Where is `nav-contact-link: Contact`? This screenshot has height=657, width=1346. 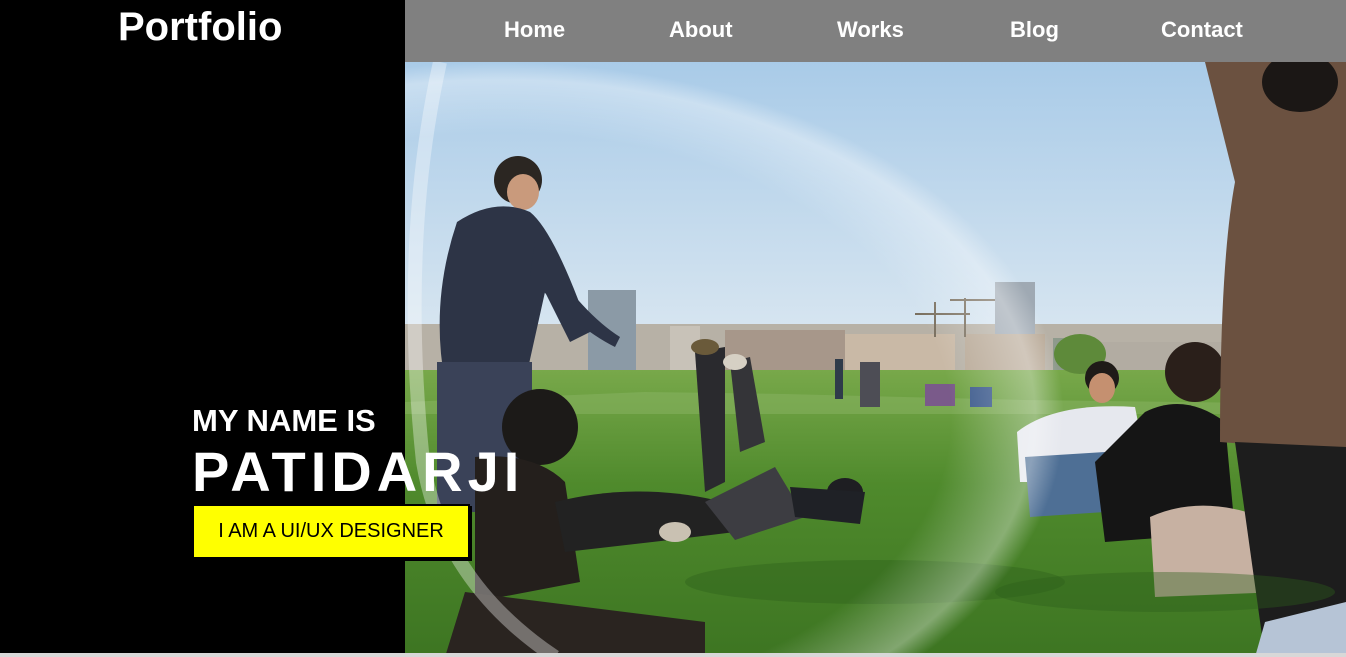
nav-contact-link: Contact is located at coordinates (1202, 30).